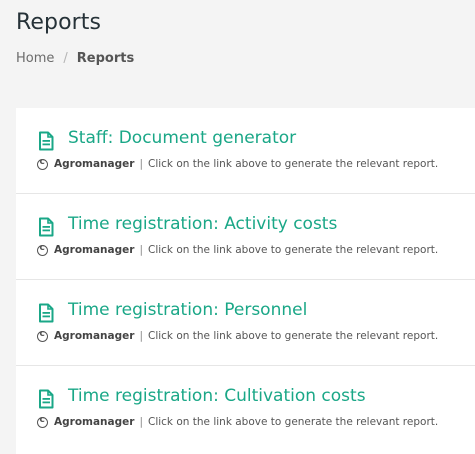  Describe the element at coordinates (35, 58) in the screenshot. I see `breadcrumb-home-link: Home` at that location.